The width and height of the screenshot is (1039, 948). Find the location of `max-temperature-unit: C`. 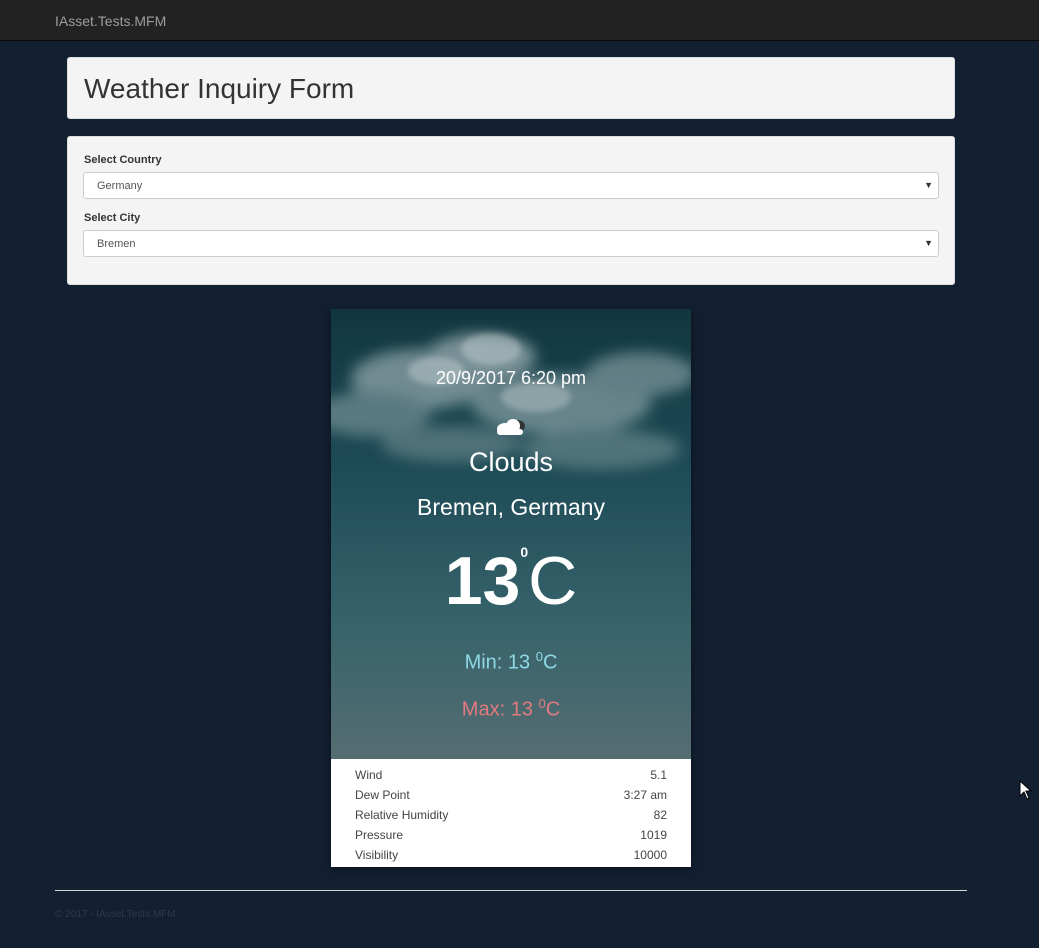

max-temperature-unit: C is located at coordinates (553, 709).